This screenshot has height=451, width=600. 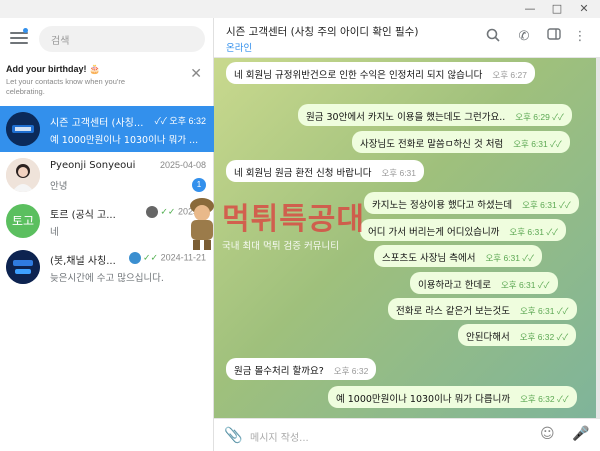 I want to click on incoming-message: 네 회원님 규정위반건으로 인한 수익은 인정처리 되지 않습니다 오후 6:27, so click(x=380, y=73).